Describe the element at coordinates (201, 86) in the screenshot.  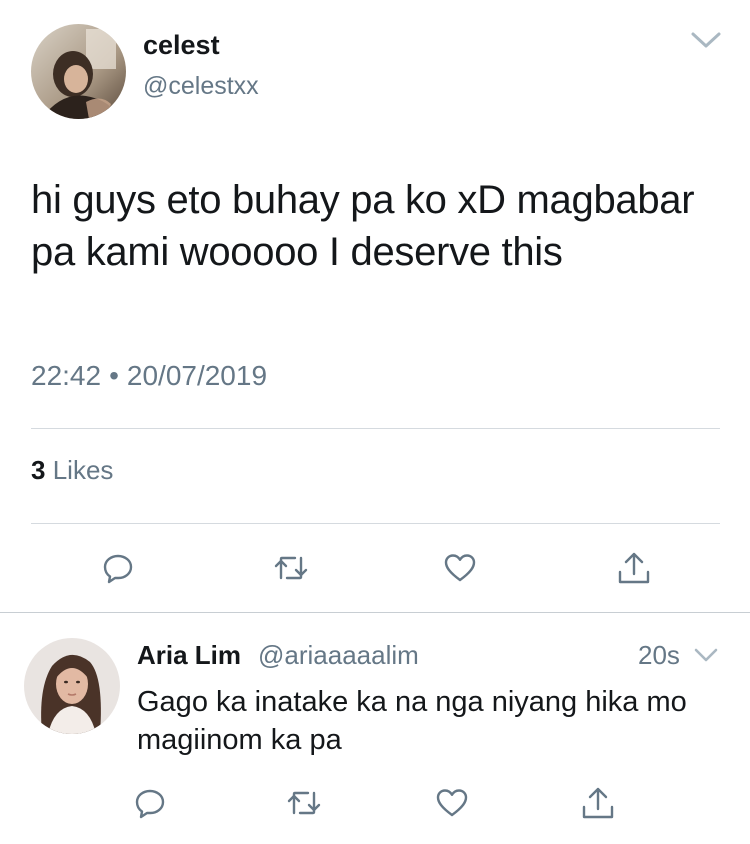
I see `user-handle: @celestxx` at that location.